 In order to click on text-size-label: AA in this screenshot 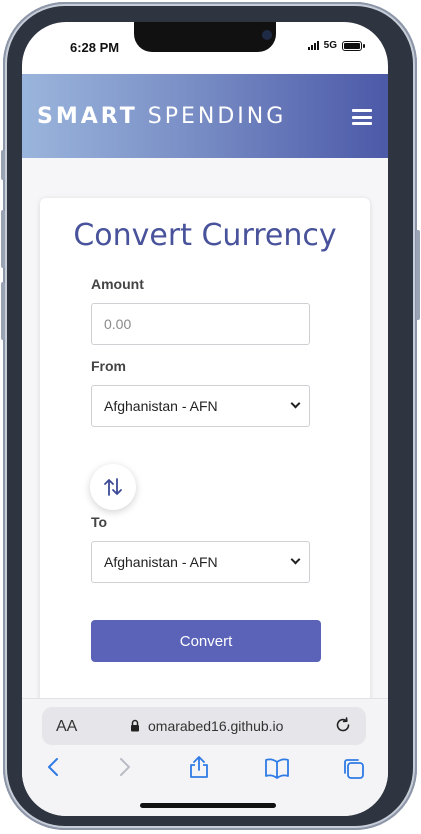, I will do `click(67, 726)`.